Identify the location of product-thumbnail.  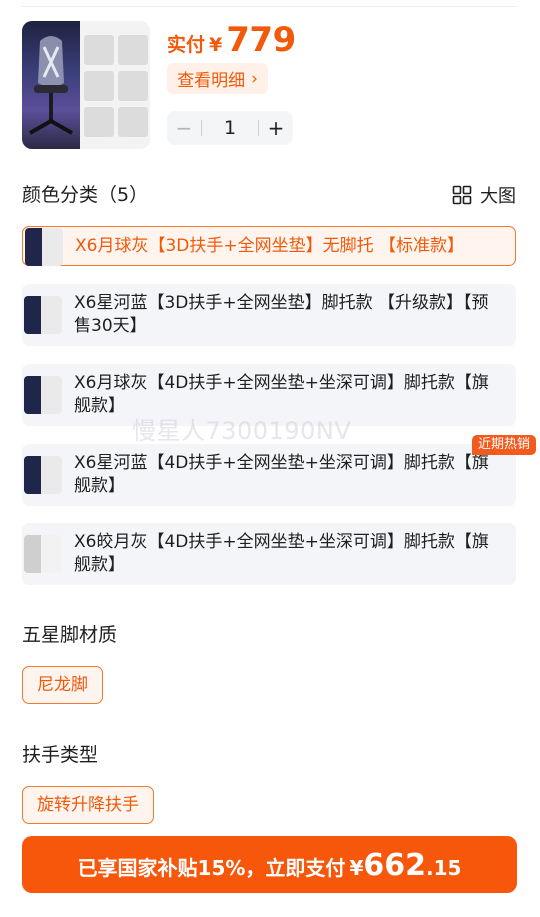
(86, 85).